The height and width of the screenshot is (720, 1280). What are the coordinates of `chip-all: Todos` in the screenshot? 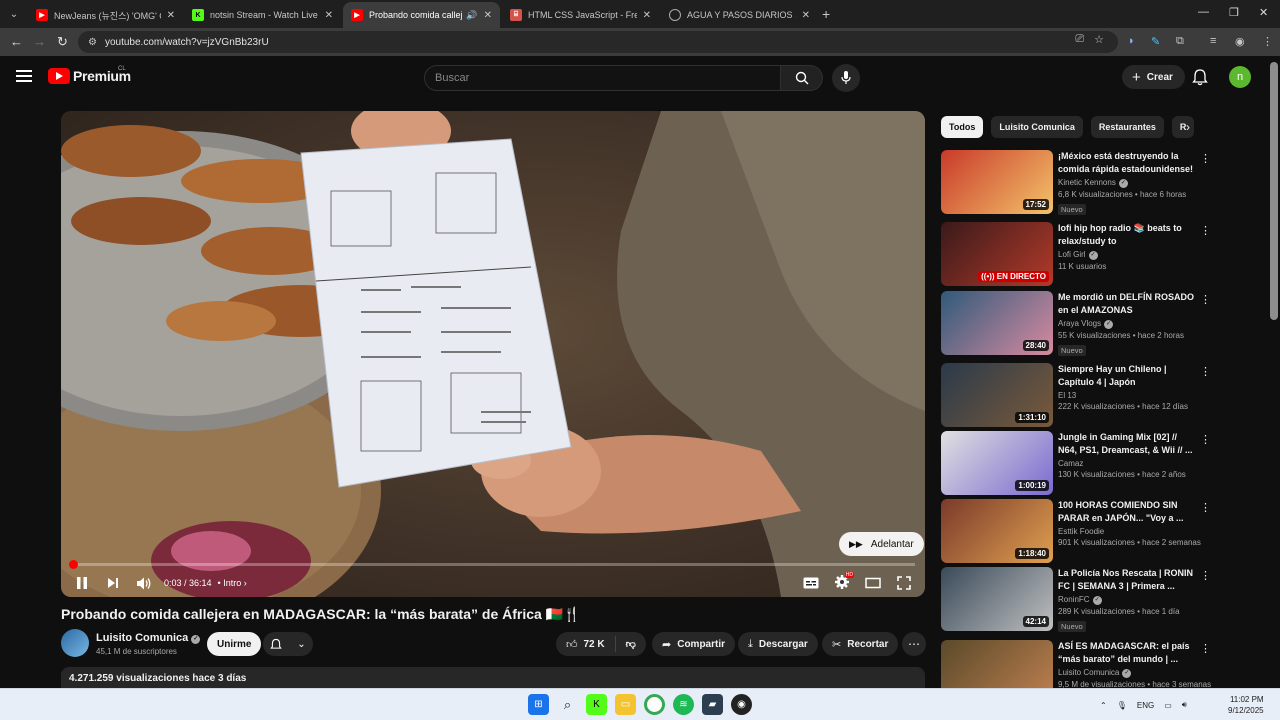 It's located at (962, 127).